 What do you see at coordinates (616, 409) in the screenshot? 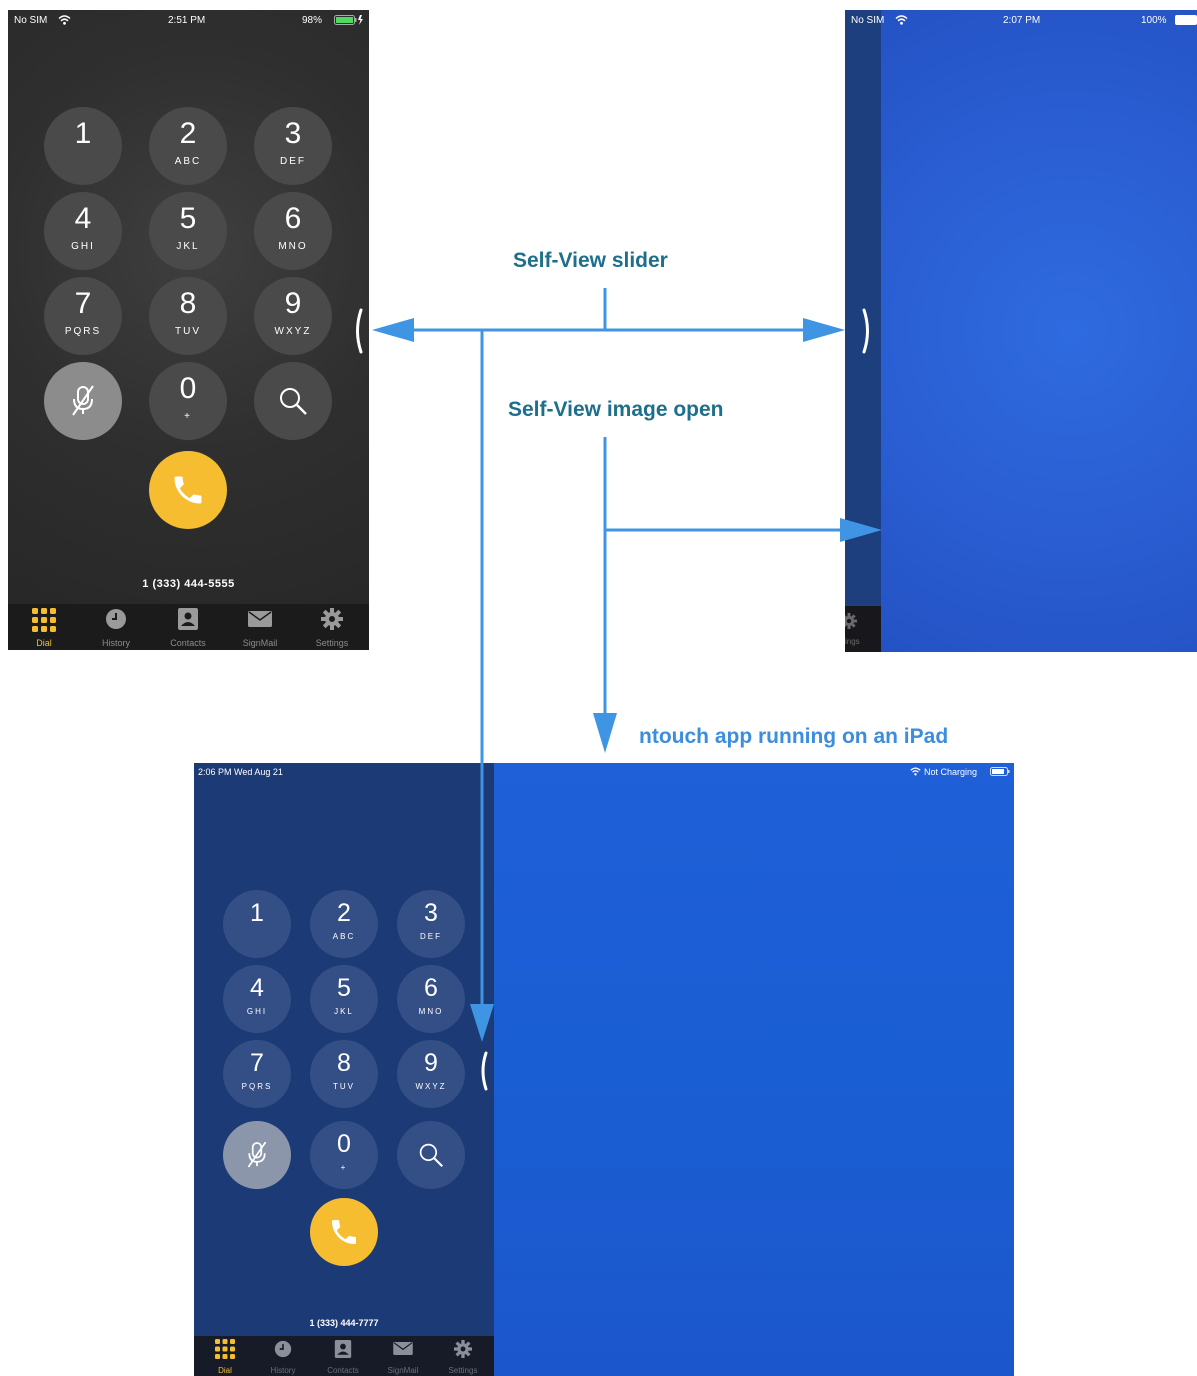
I see `self-view-image-open-label: Self-View image open` at bounding box center [616, 409].